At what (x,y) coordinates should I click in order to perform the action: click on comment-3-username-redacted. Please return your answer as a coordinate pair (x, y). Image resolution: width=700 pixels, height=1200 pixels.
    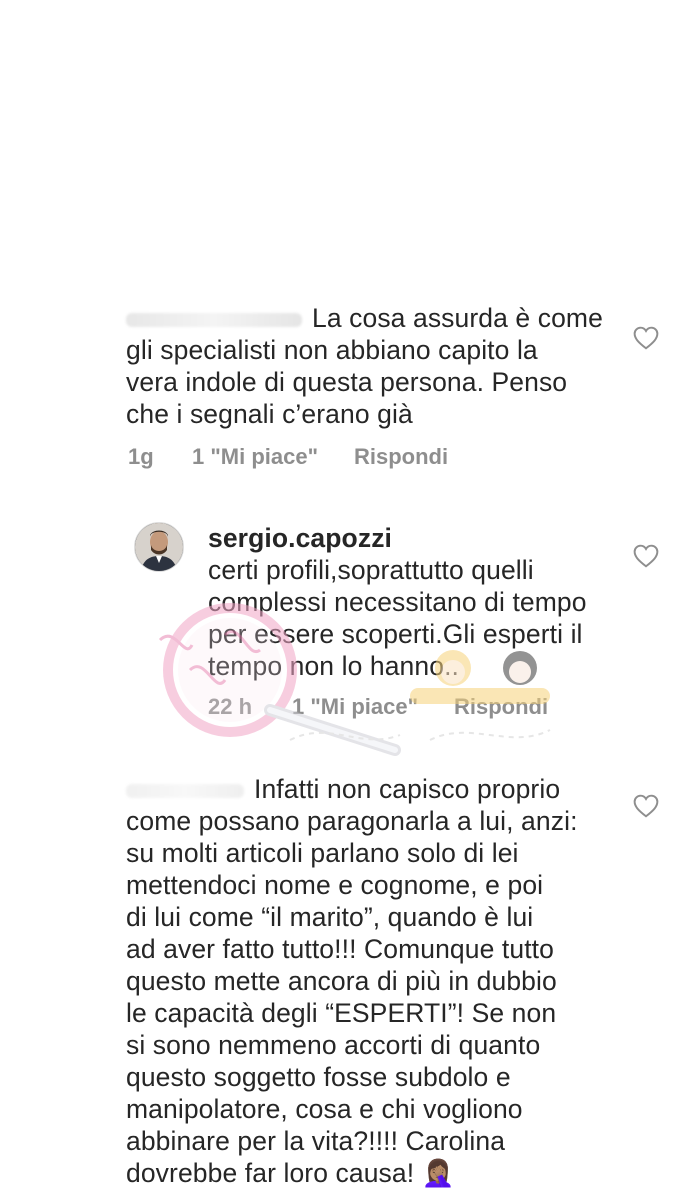
    Looking at the image, I should click on (185, 791).